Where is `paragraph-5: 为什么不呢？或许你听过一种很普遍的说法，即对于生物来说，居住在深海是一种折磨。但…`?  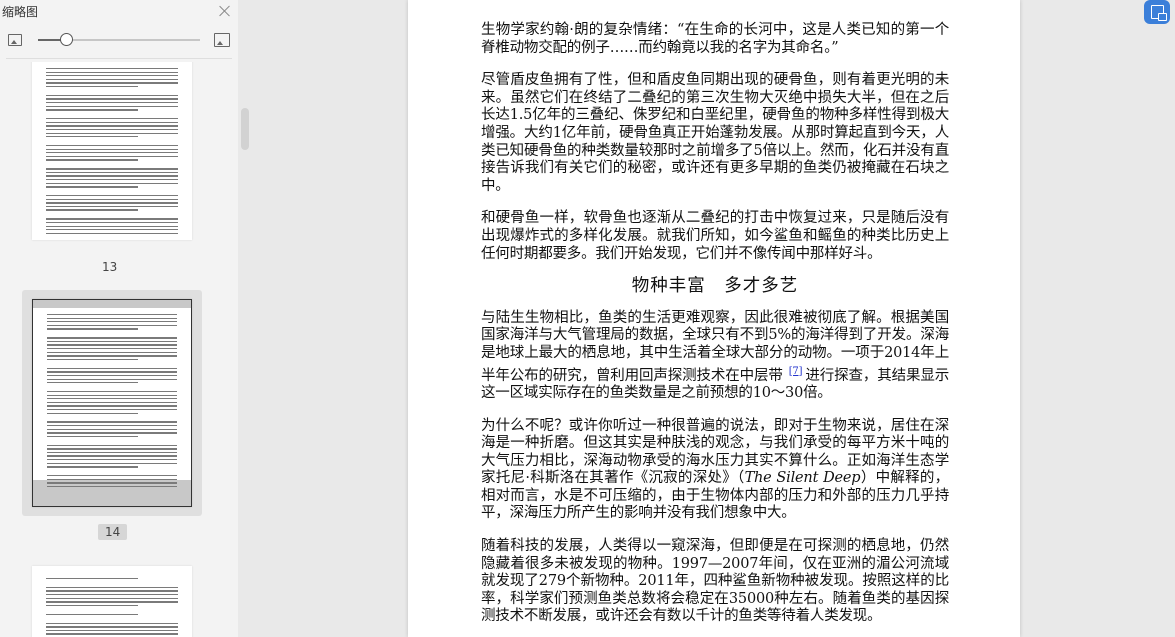
paragraph-5: 为什么不呢？或许你听过一种很普遍的说法，即对于生物来说，居住在深海是一种折磨。但… is located at coordinates (715, 471).